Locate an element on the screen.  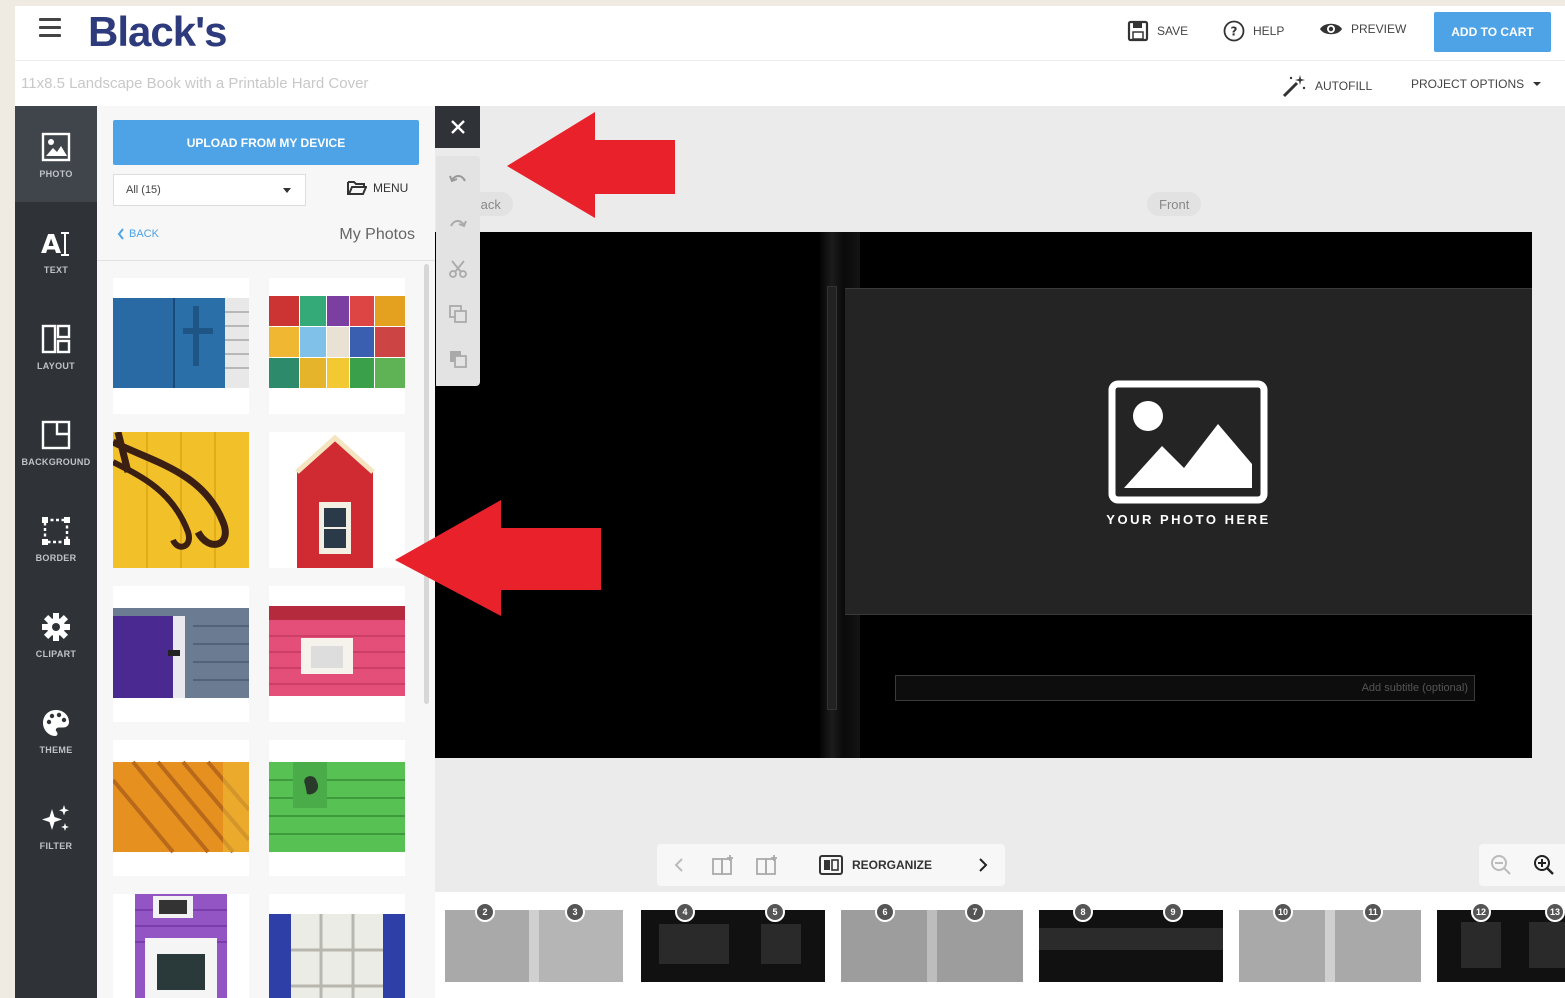
project-options-label: PROJECT OPTIONS is located at coordinates (1468, 84).